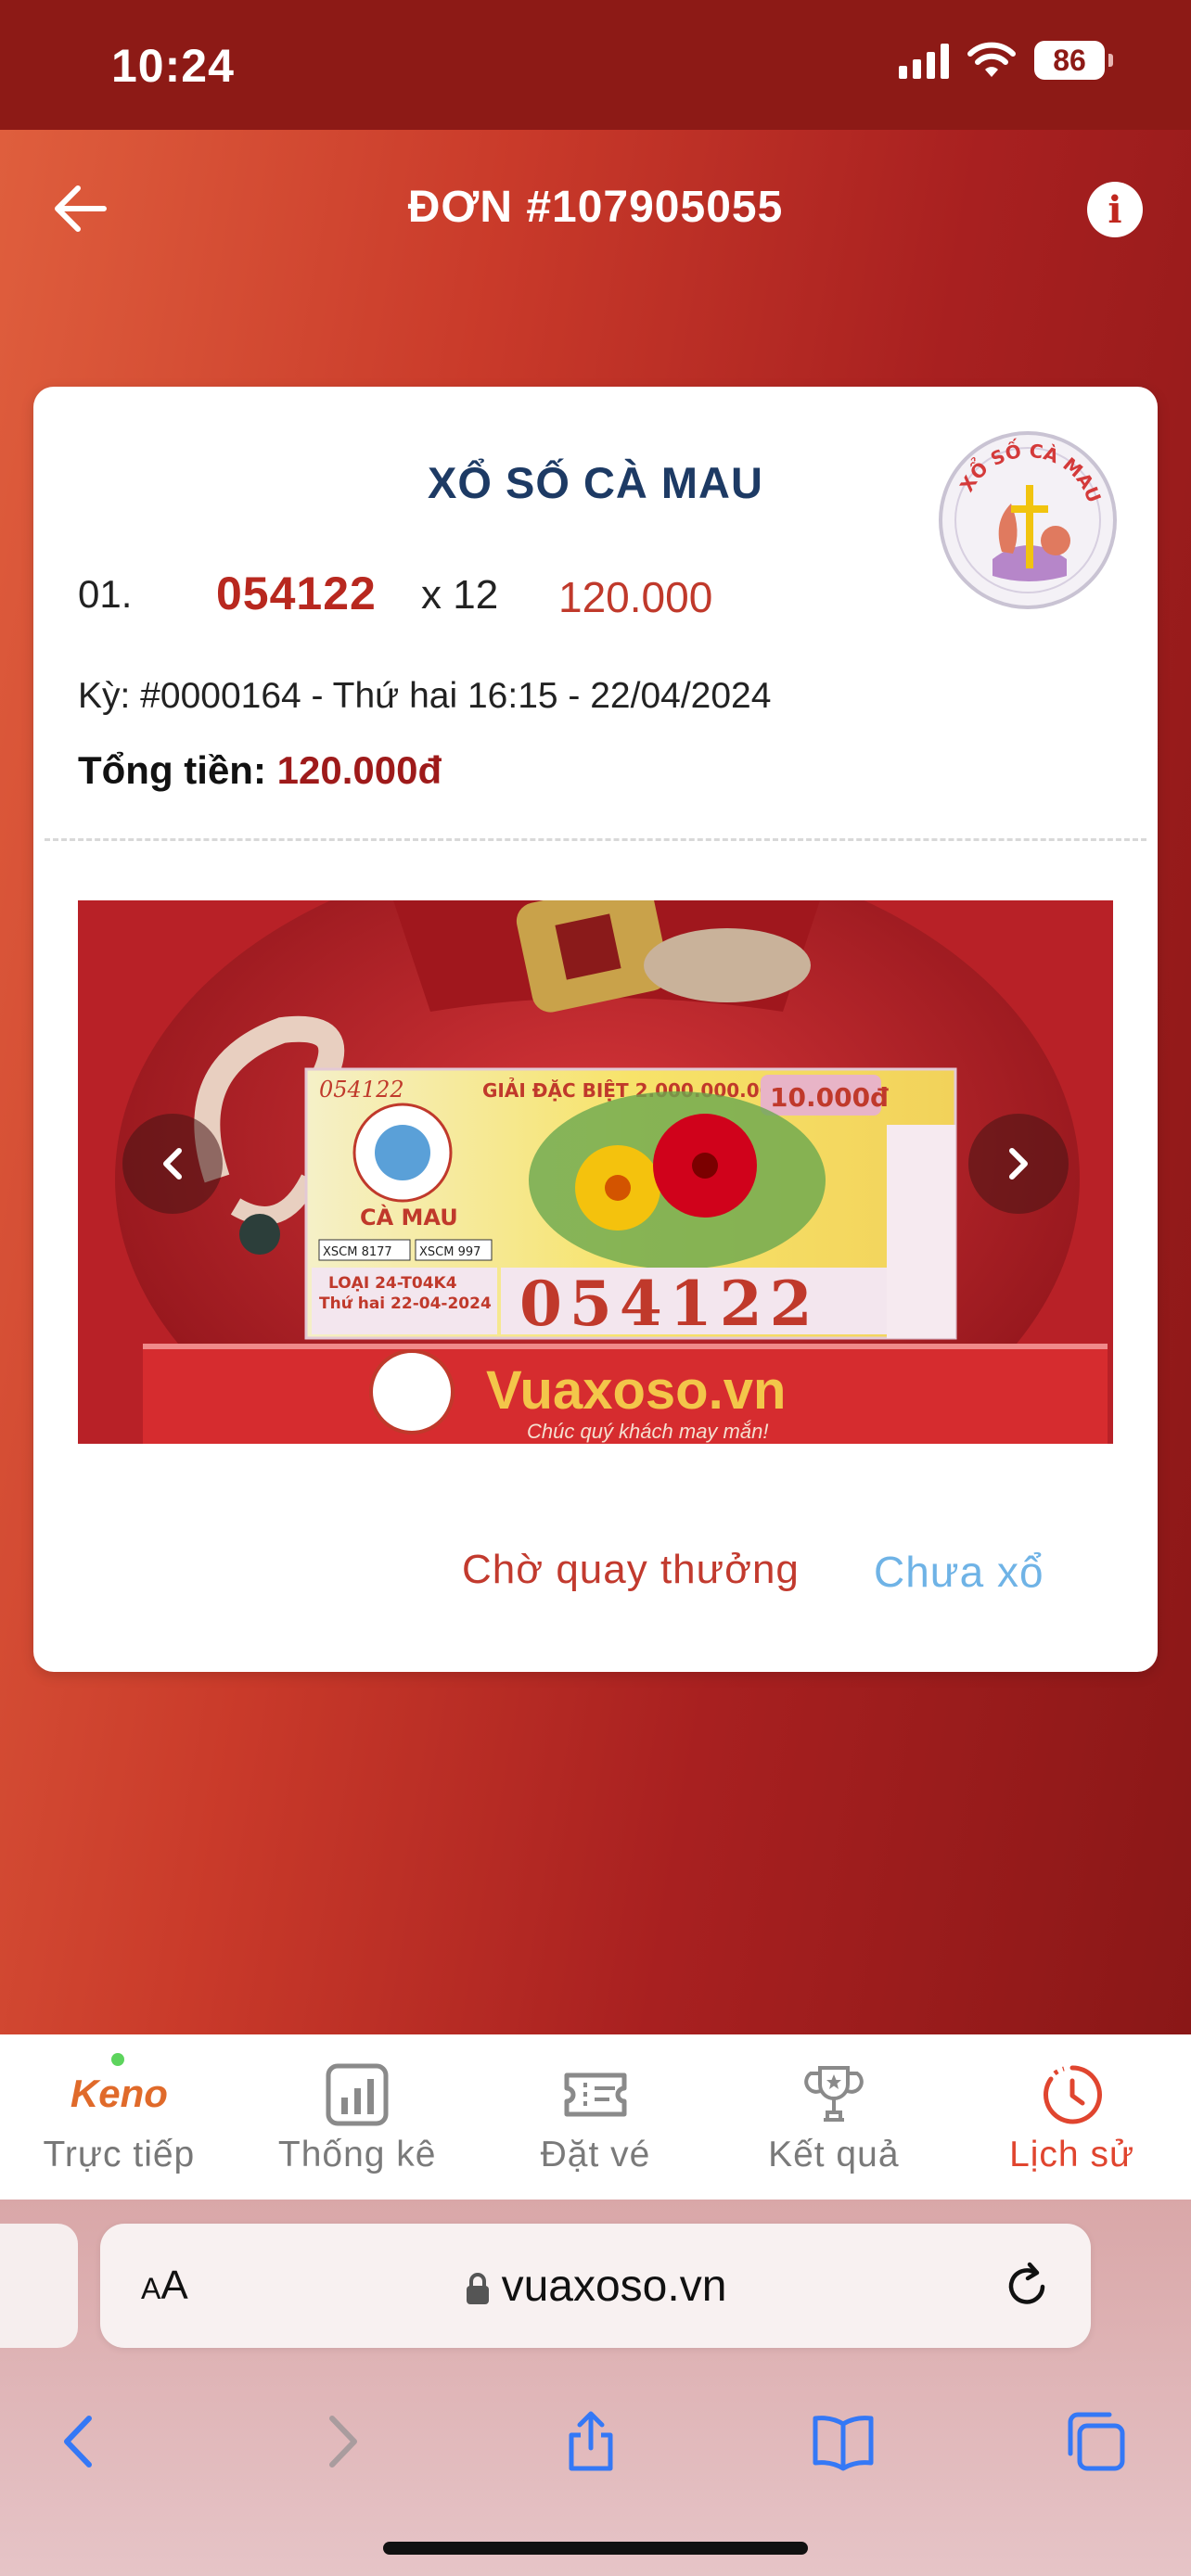 The image size is (1191, 2576). What do you see at coordinates (834, 2154) in the screenshot?
I see `tab-label: Kết quả` at bounding box center [834, 2154].